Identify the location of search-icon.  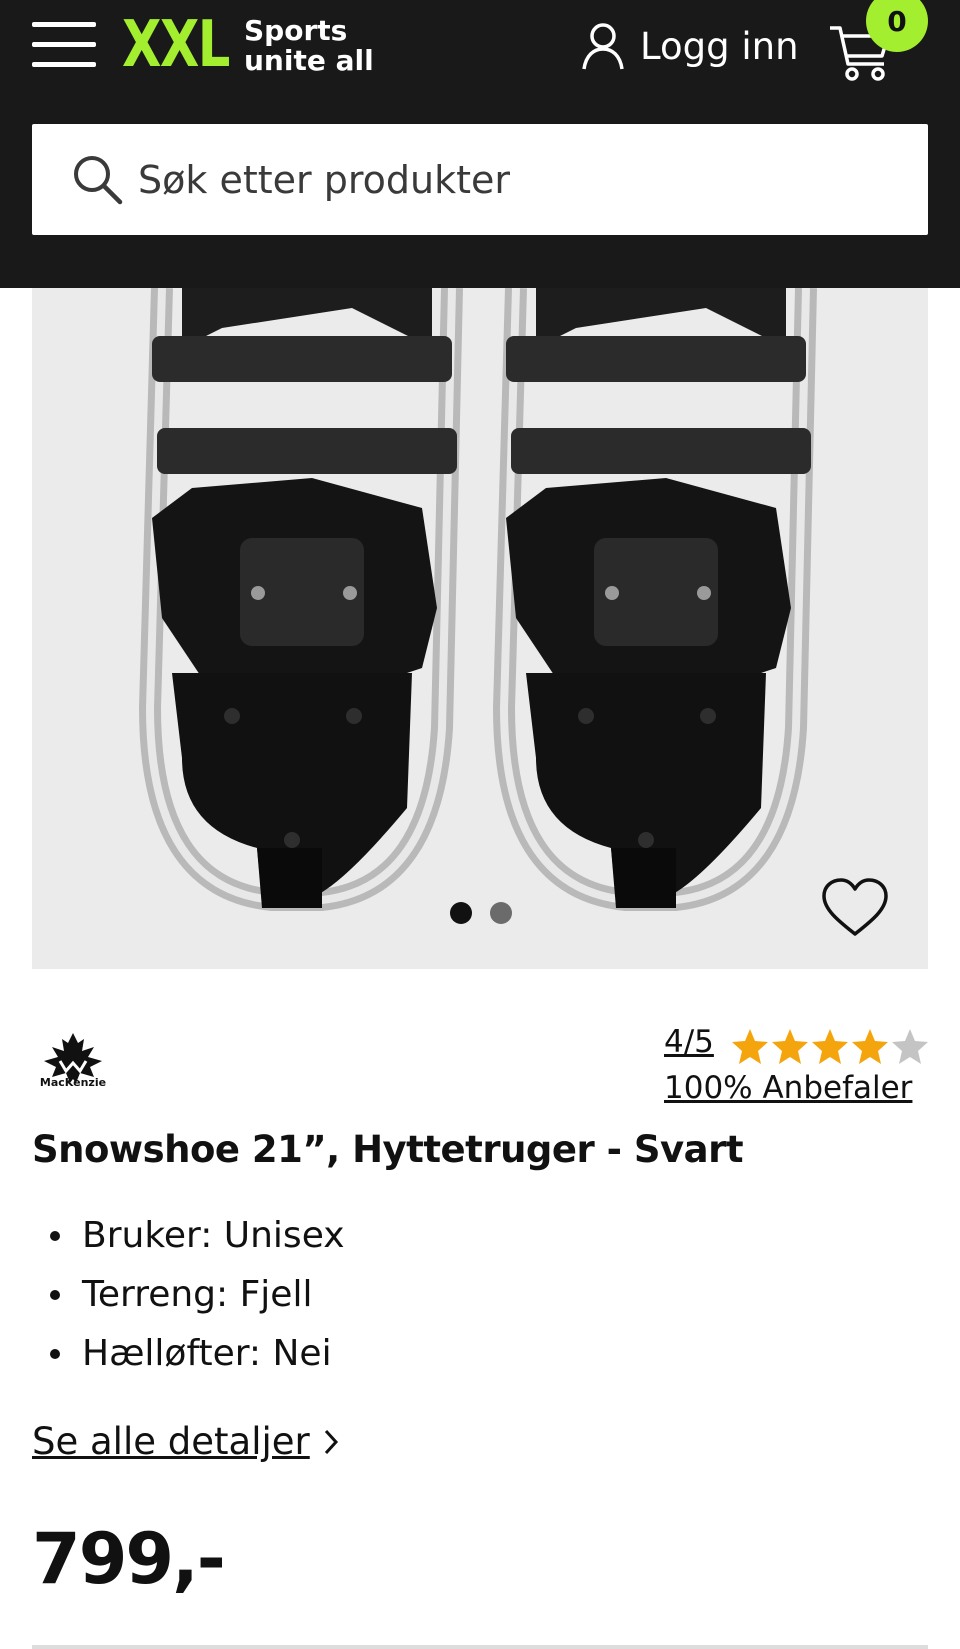
(98, 179).